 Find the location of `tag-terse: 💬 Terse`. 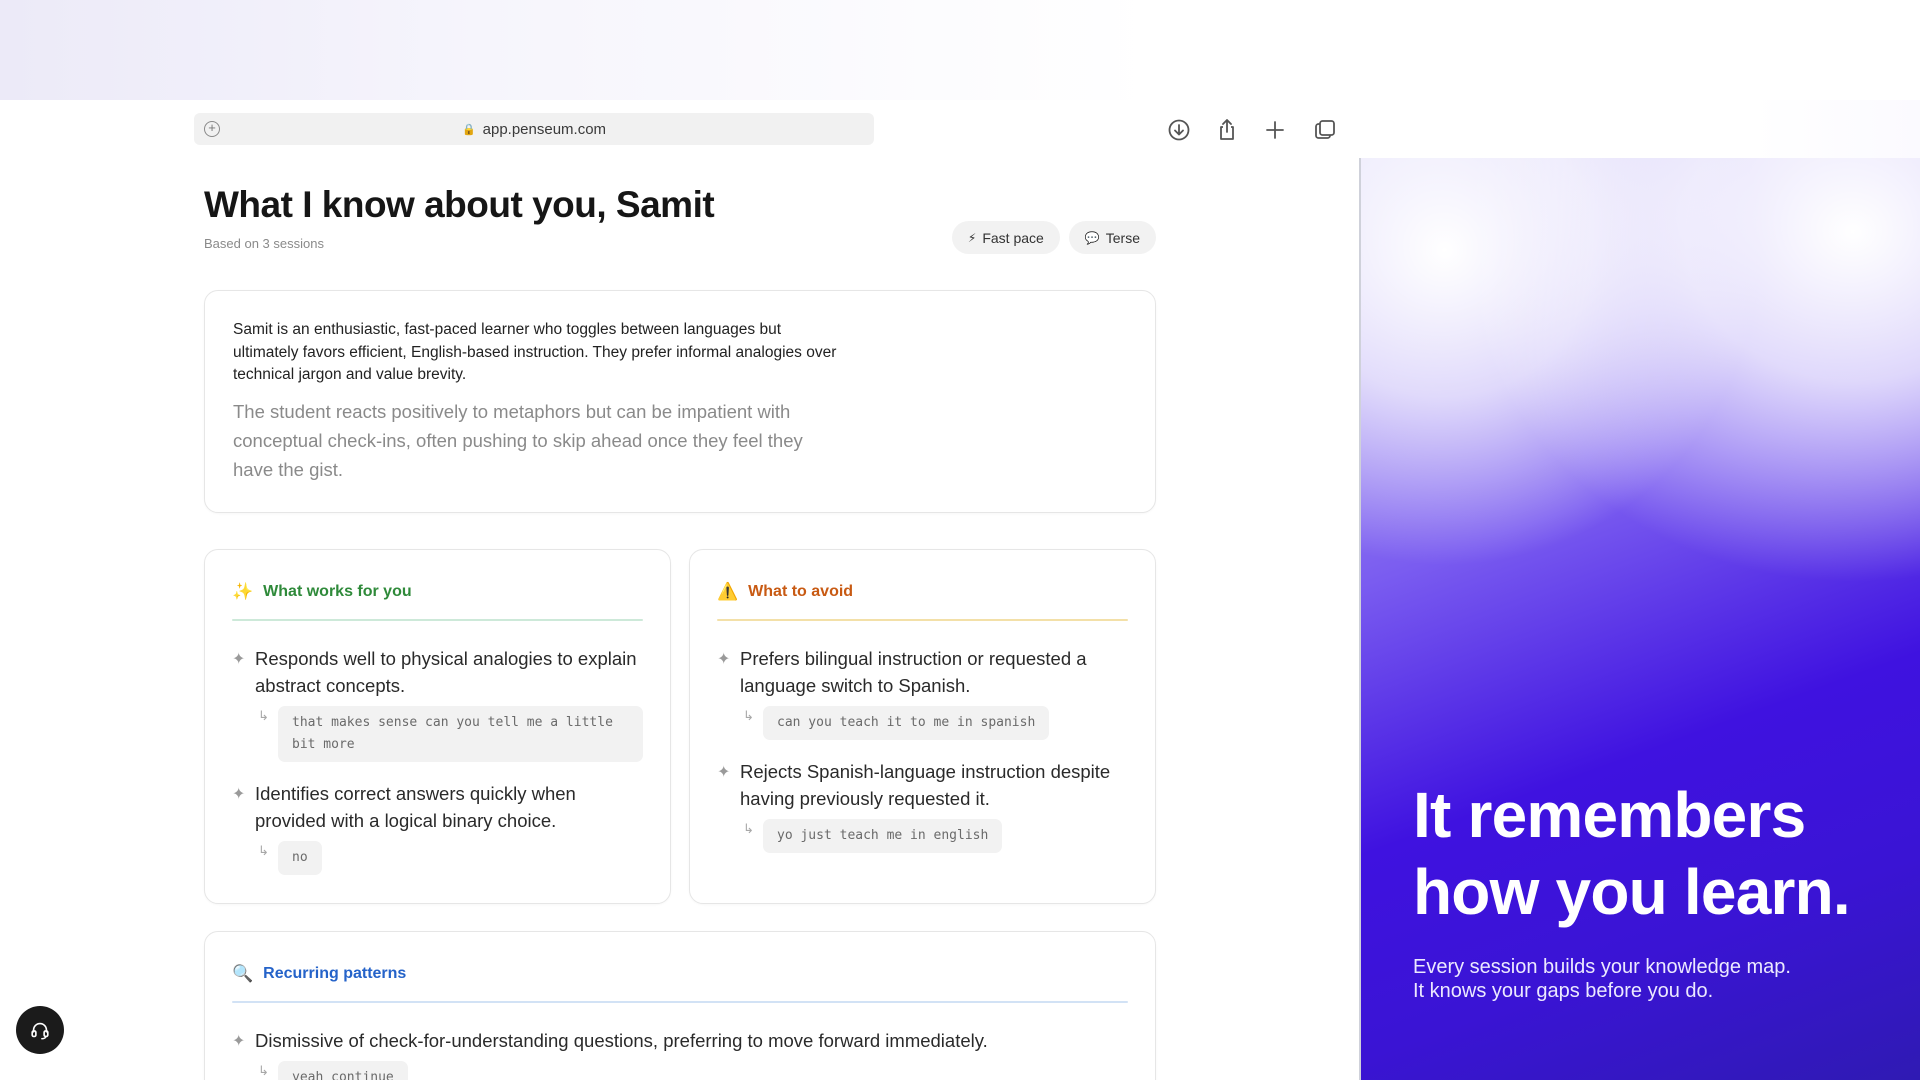

tag-terse: 💬 Terse is located at coordinates (1112, 237).